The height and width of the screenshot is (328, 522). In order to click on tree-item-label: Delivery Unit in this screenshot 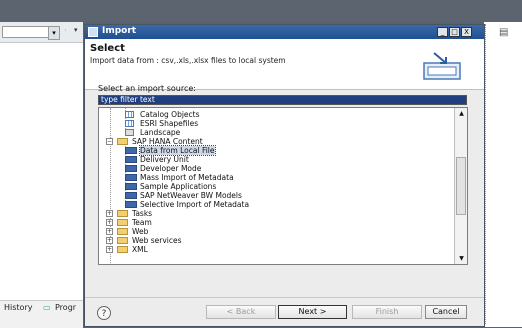, I will do `click(164, 159)`.